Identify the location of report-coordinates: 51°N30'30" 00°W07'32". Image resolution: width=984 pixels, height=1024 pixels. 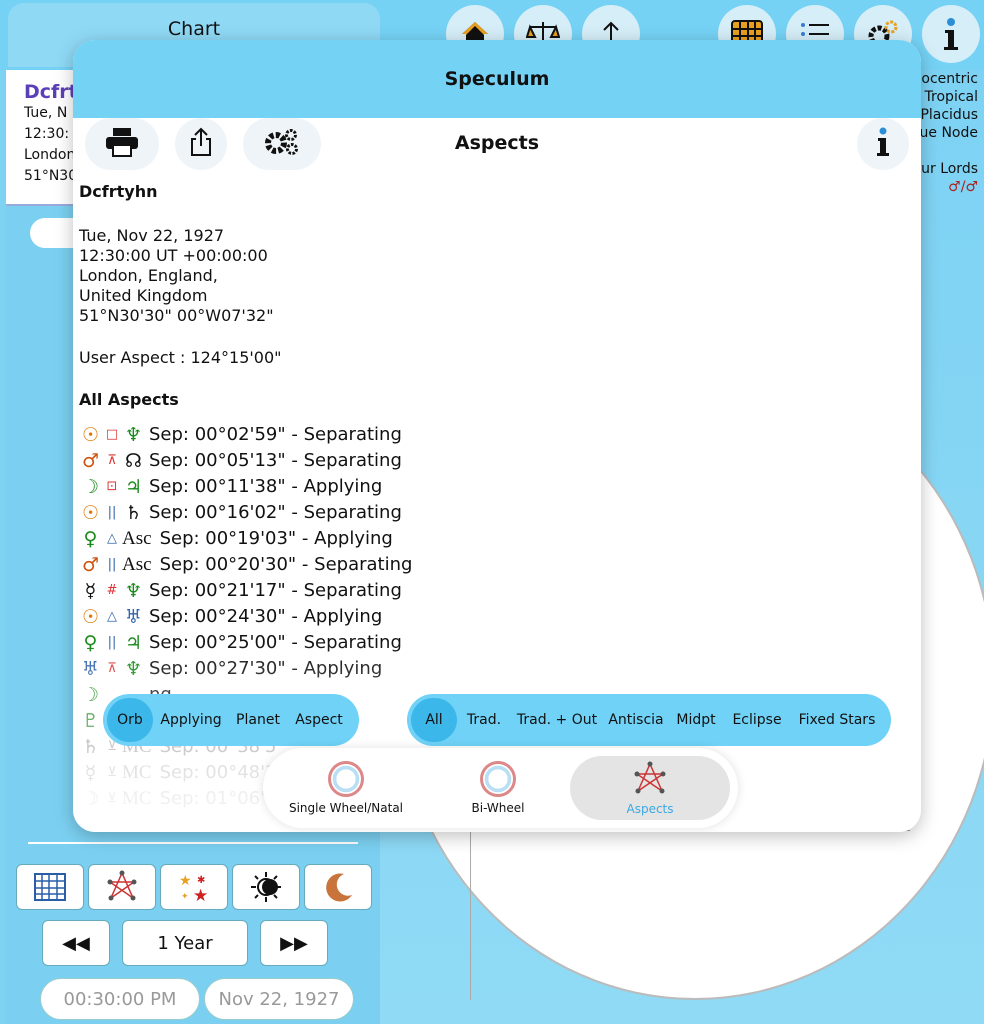
(176, 315).